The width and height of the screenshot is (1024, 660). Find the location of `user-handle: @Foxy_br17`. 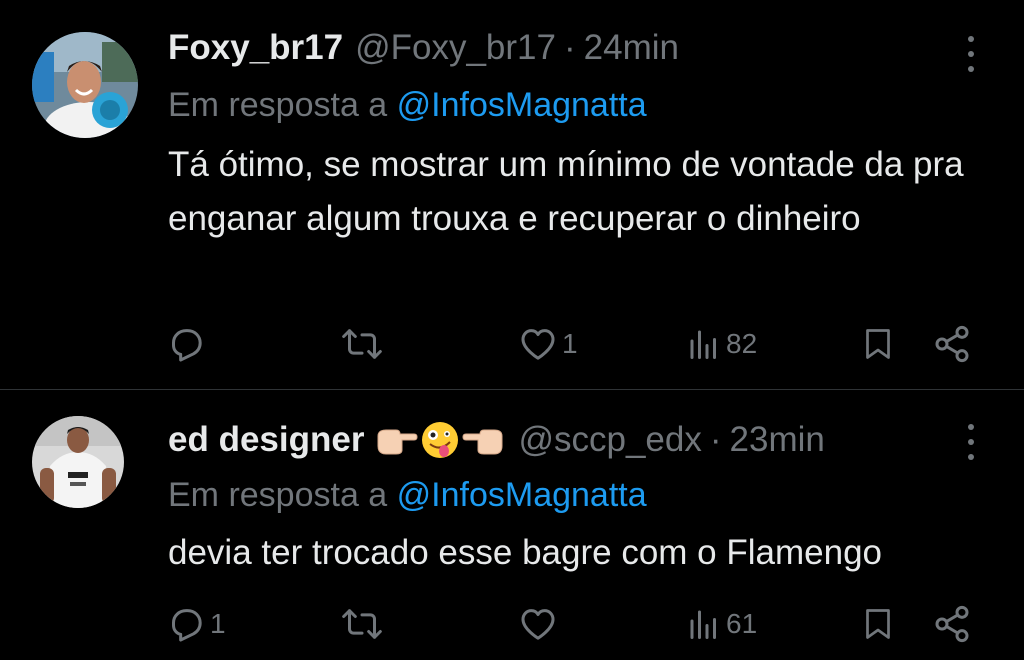

user-handle: @Foxy_br17 is located at coordinates (455, 48).